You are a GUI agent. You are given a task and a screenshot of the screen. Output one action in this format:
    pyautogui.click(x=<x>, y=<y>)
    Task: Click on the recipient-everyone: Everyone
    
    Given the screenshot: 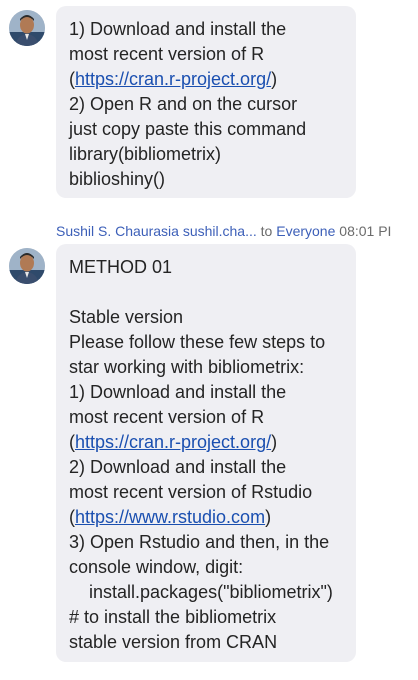 What is the action you would take?
    pyautogui.click(x=305, y=231)
    